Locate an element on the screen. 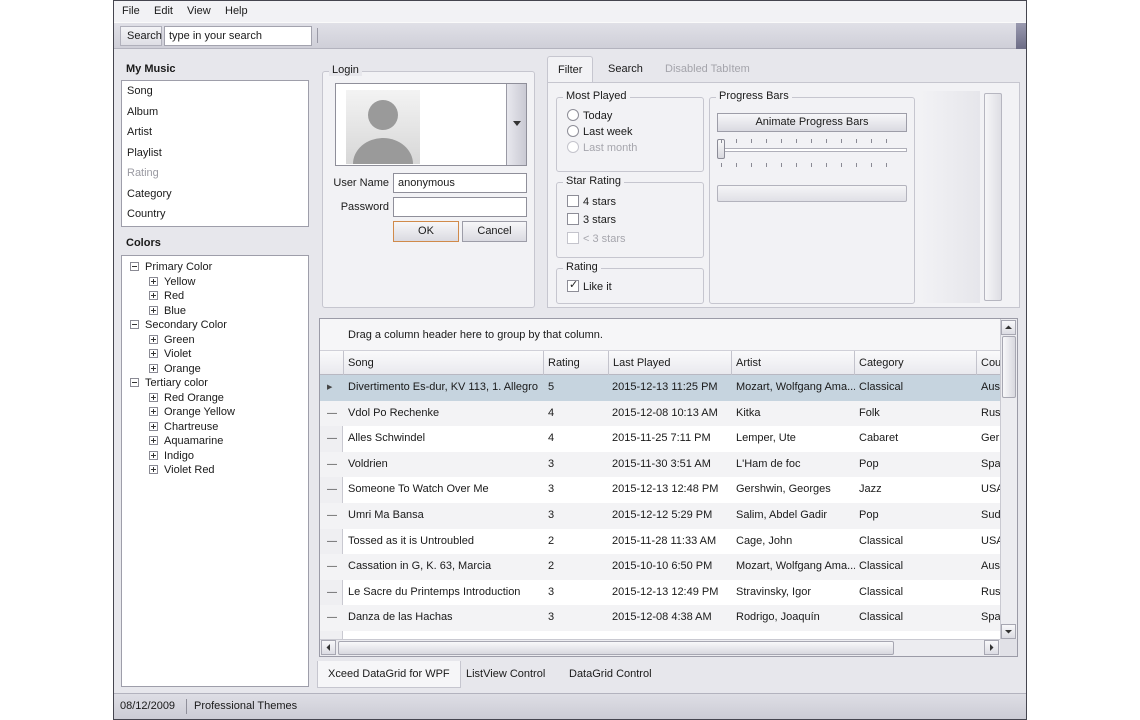  tree-node-yellow: Yellow is located at coordinates (172, 283).